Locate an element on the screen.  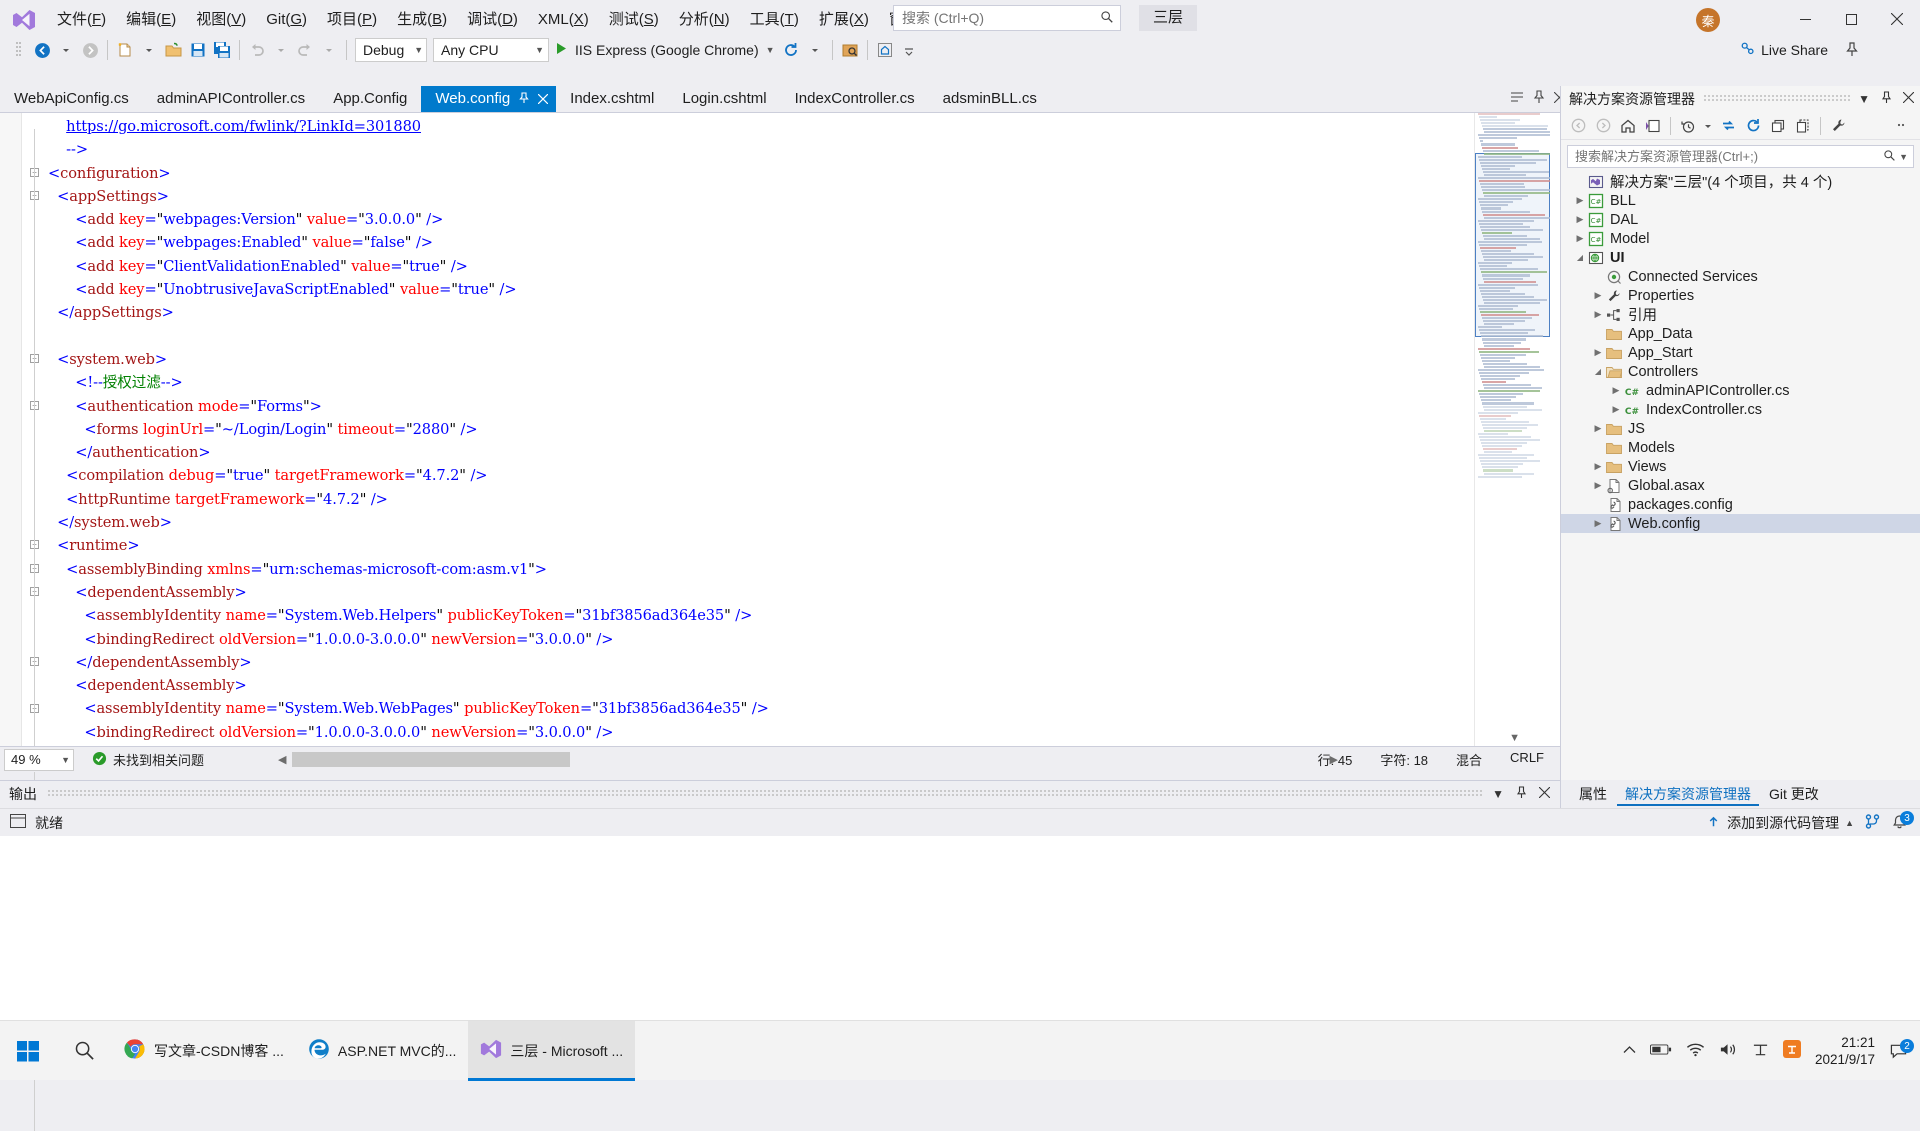
menu-view: 视图(V) is located at coordinates (221, 20).